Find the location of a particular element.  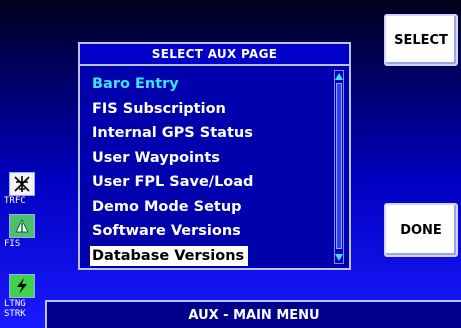

scroll-thumb is located at coordinates (339, 166).